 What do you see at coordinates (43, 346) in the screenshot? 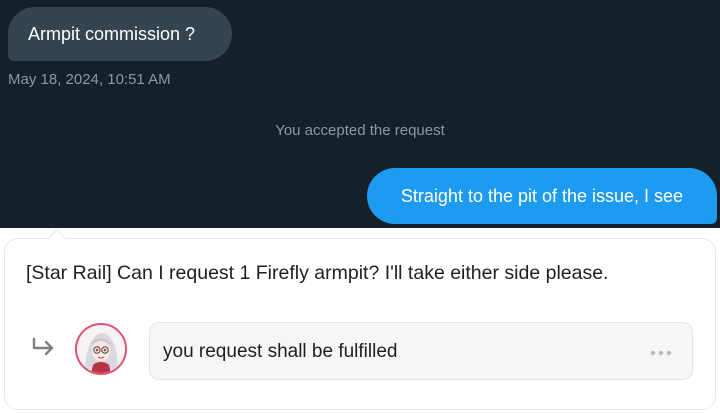
I see `reply-arrow-icon` at bounding box center [43, 346].